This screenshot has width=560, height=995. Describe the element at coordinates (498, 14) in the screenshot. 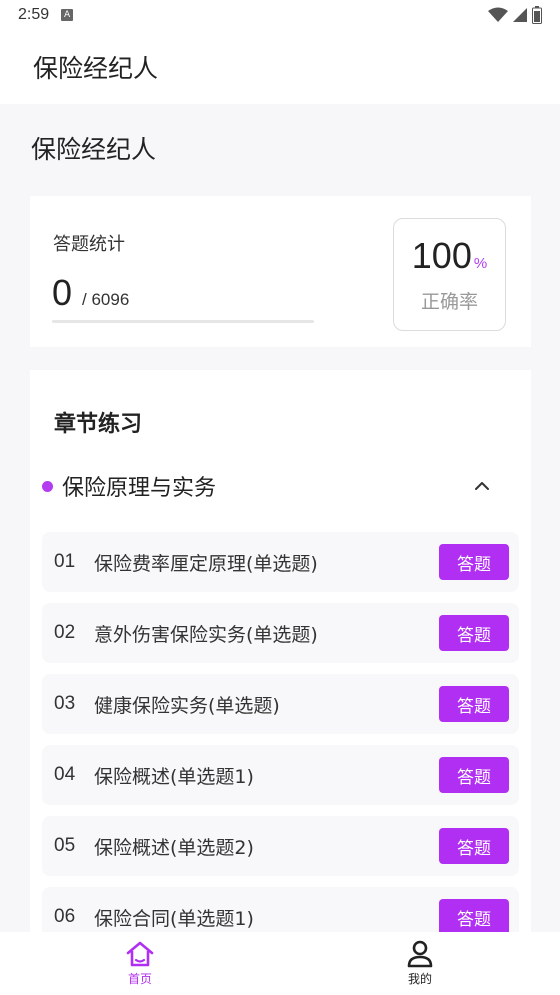

I see `wifi-icon` at that location.